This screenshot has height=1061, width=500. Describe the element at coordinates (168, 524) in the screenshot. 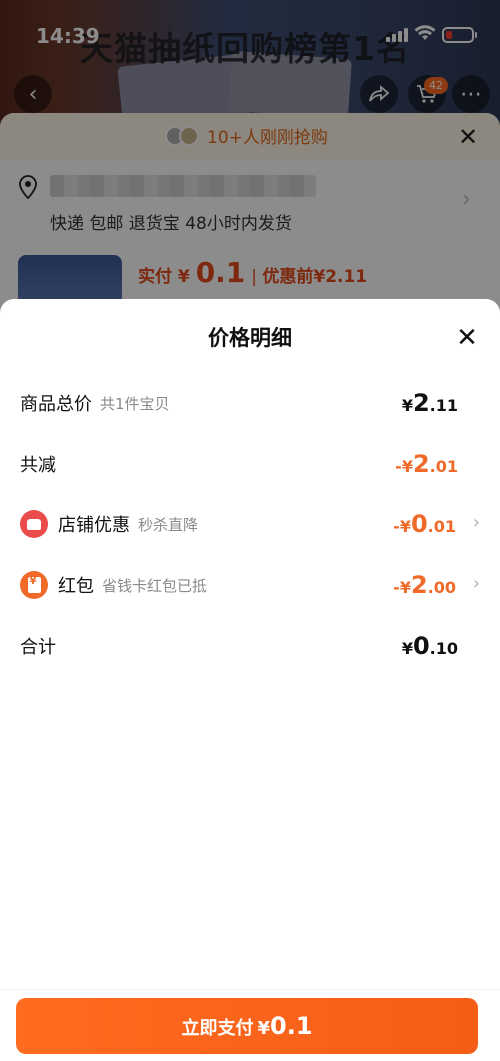

I see `row-sublabel: 秒杀直降` at that location.